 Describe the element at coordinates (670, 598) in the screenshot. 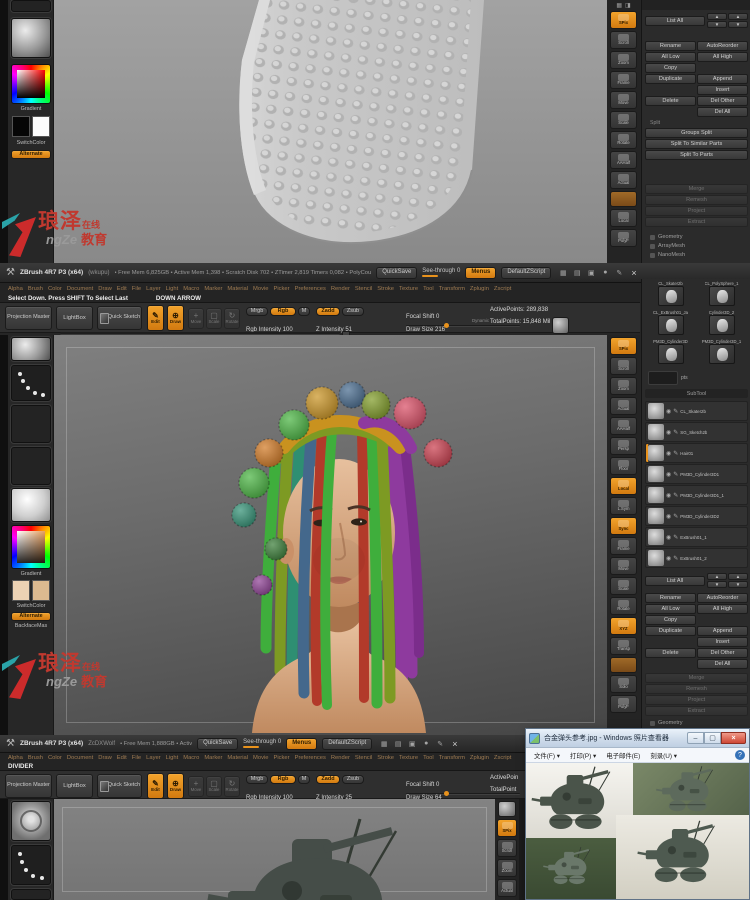

I see `subtool-menu-button: Rename` at that location.